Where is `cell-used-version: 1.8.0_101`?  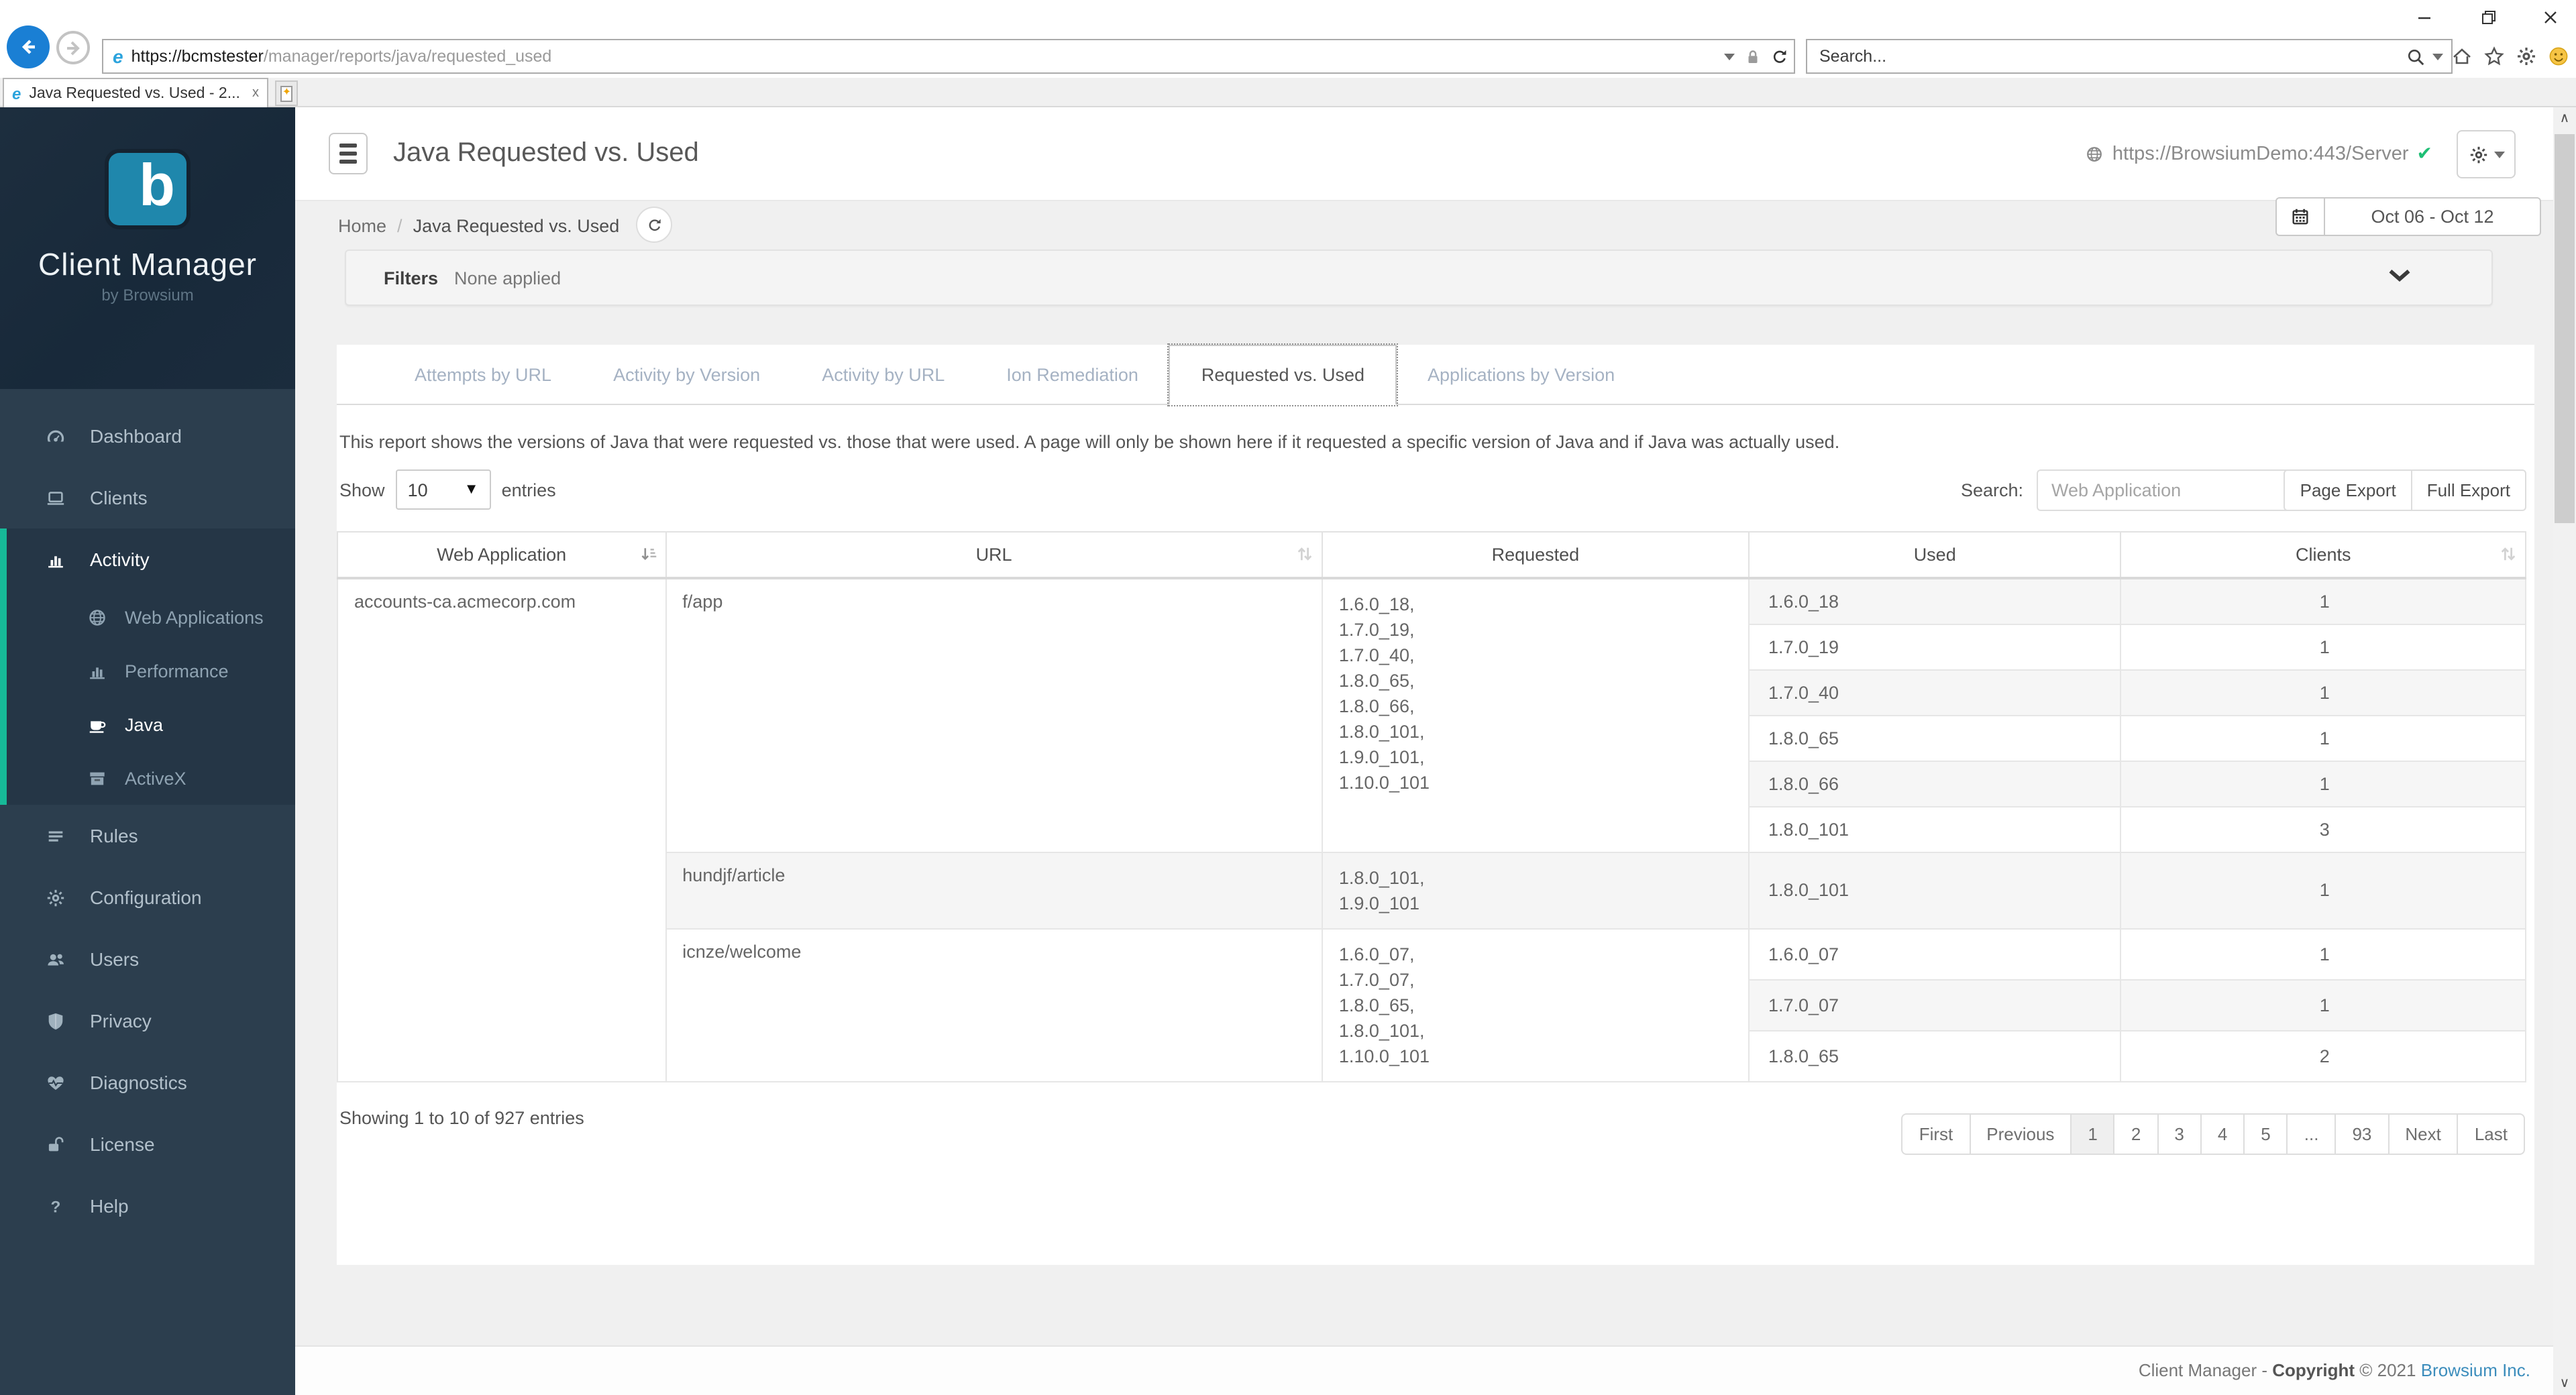
cell-used-version: 1.8.0_101 is located at coordinates (1935, 828).